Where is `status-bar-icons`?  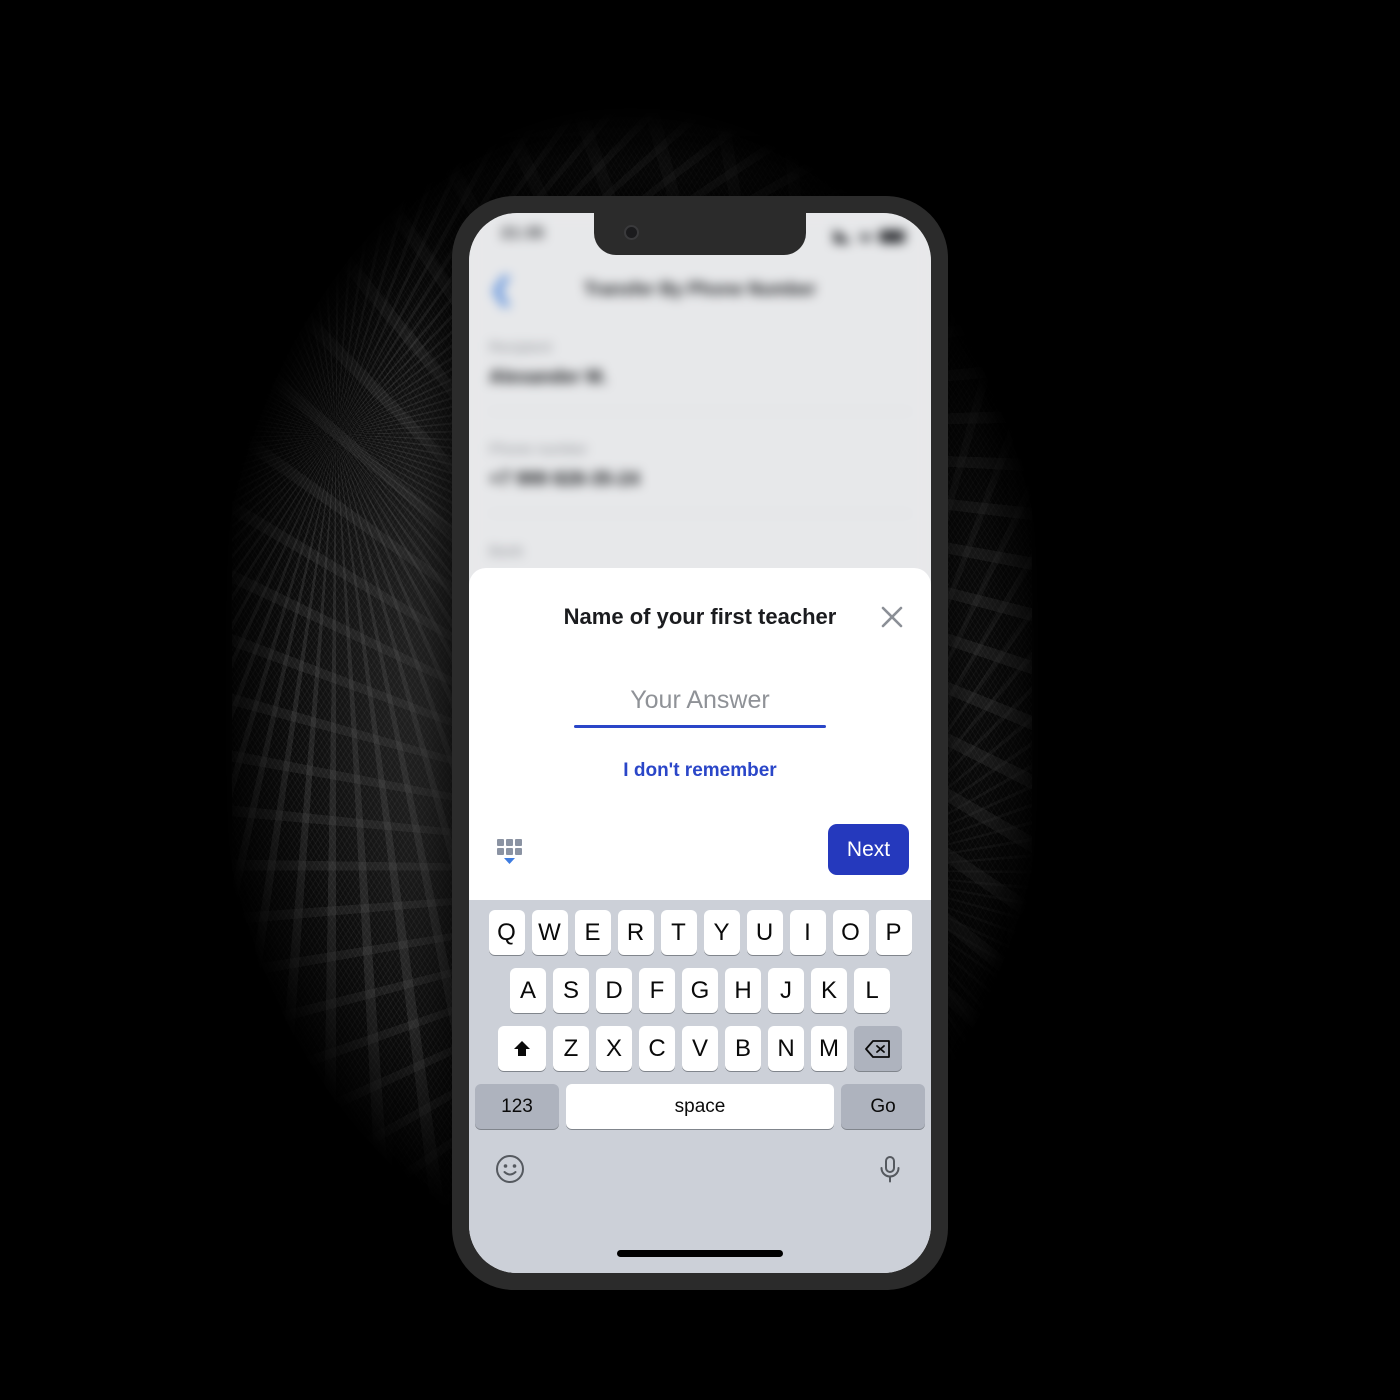
status-bar-icons is located at coordinates (869, 234).